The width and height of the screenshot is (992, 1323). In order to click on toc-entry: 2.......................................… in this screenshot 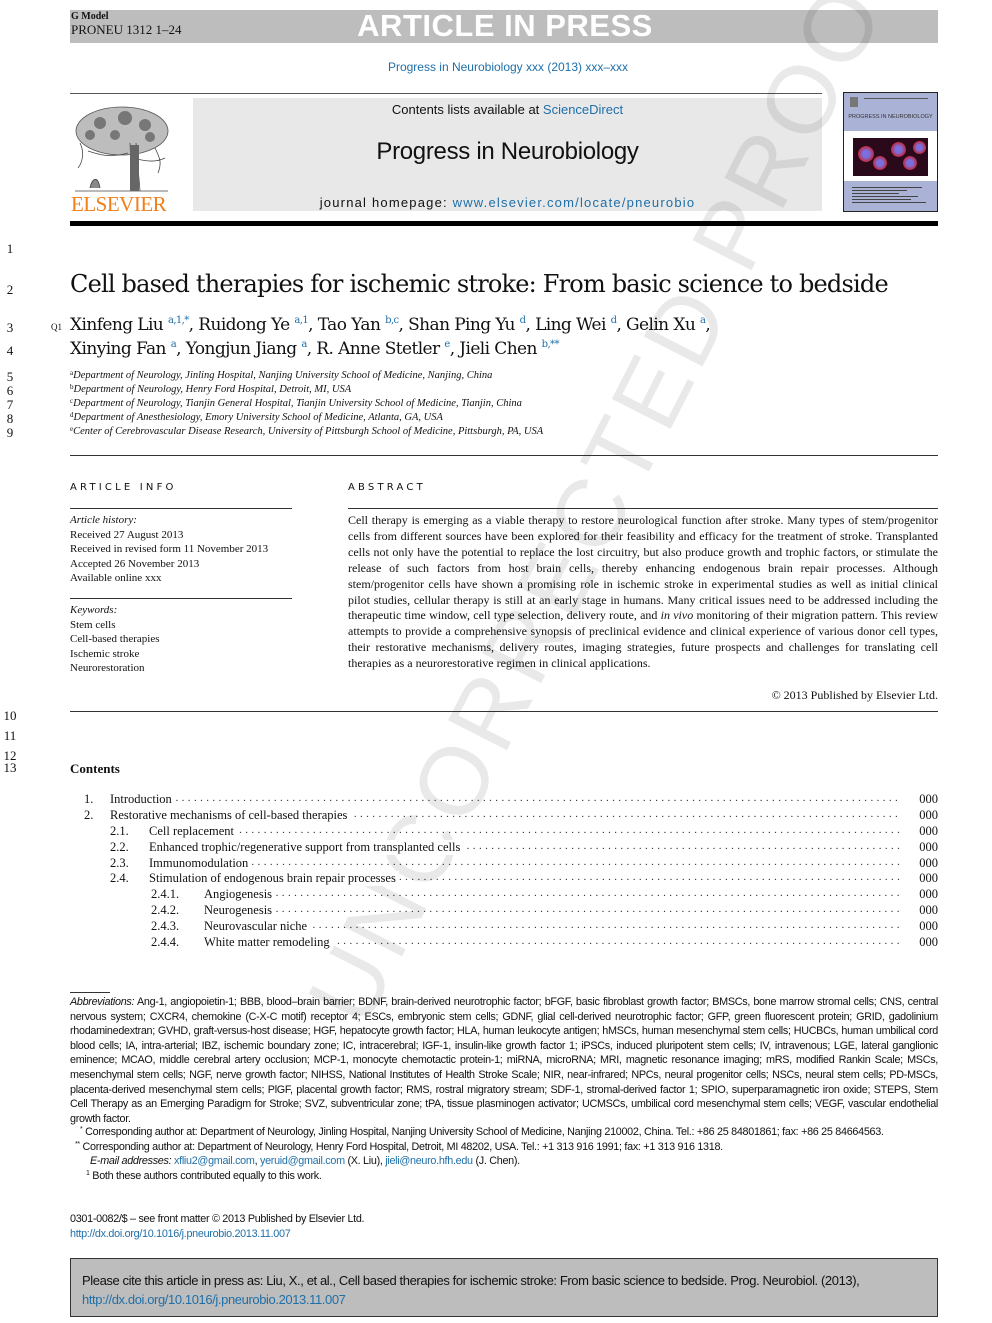, I will do `click(504, 815)`.